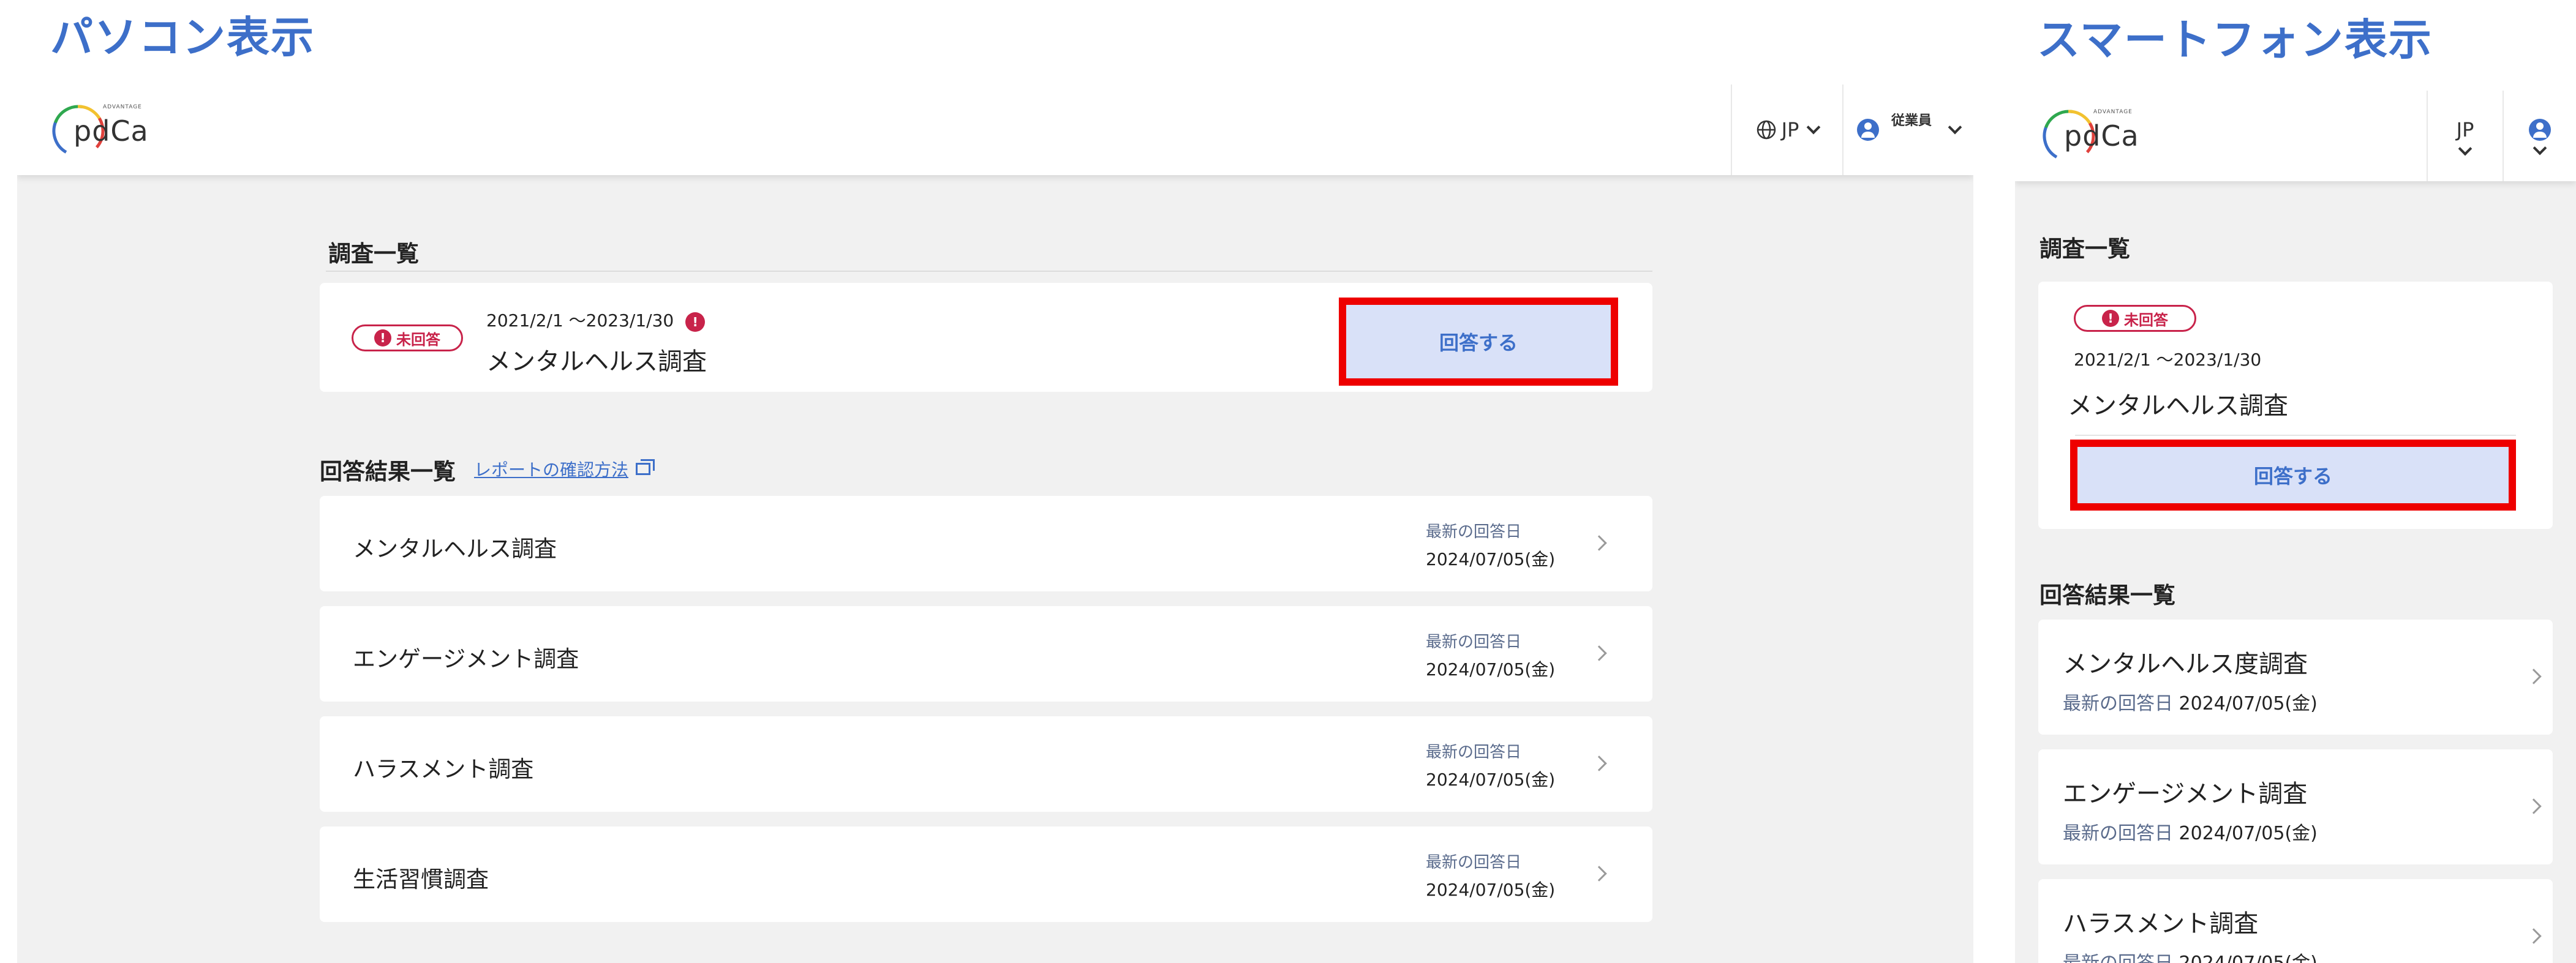  Describe the element at coordinates (551, 470) in the screenshot. I see `report-guide-link-label: レポートの確認方法` at that location.